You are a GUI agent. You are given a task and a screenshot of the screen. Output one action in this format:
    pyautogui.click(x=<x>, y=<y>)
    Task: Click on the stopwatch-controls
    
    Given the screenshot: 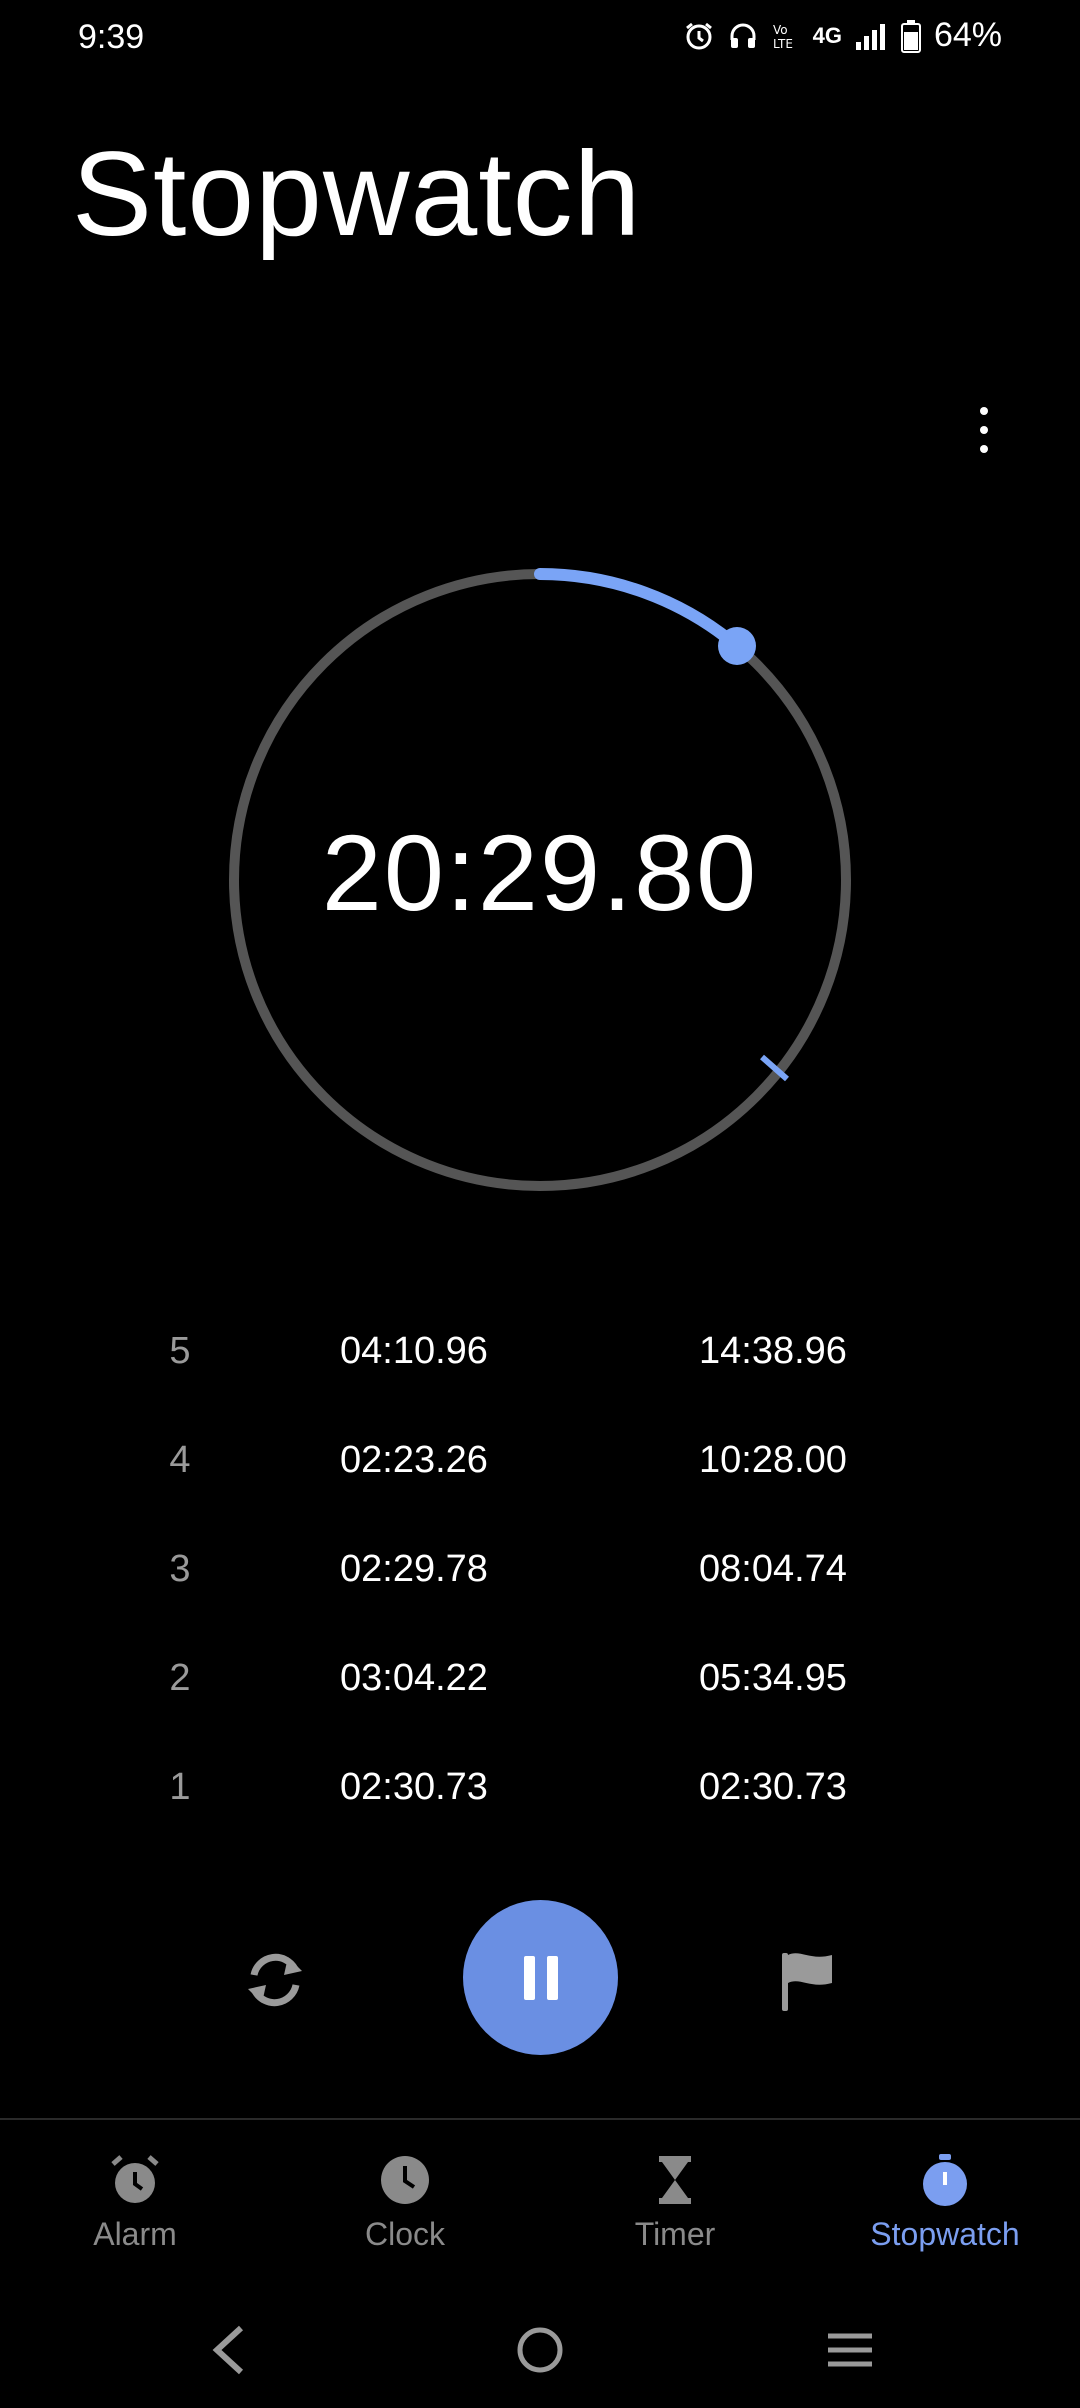 What is the action you would take?
    pyautogui.click(x=540, y=1977)
    